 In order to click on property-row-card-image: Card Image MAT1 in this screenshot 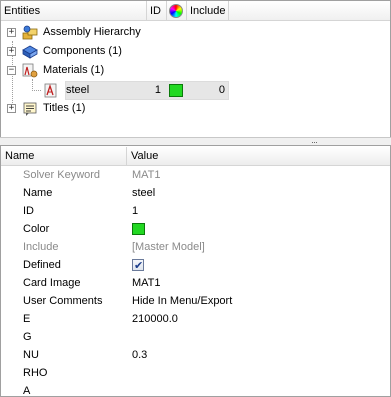, I will do `click(195, 283)`.